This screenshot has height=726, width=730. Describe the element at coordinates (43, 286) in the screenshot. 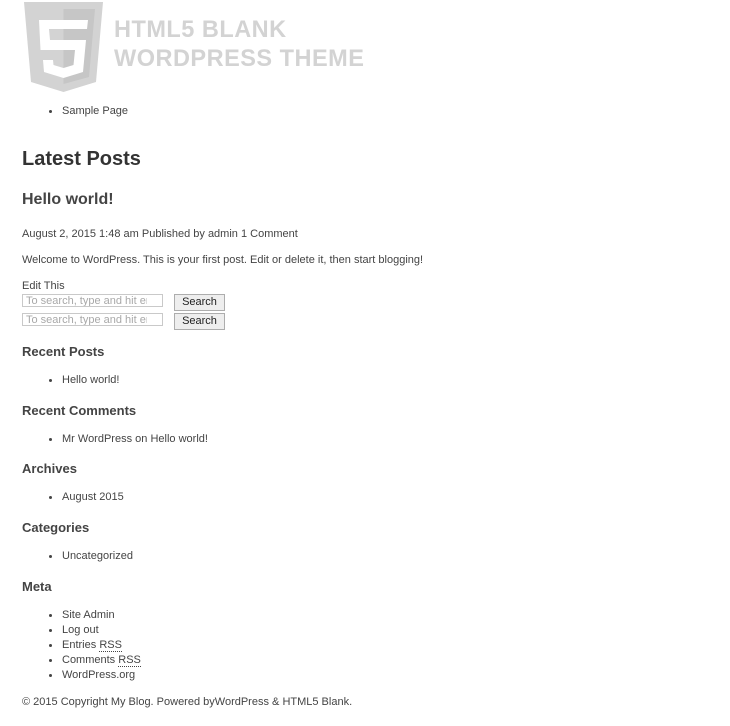

I see `edit-post-link: Edit This` at that location.